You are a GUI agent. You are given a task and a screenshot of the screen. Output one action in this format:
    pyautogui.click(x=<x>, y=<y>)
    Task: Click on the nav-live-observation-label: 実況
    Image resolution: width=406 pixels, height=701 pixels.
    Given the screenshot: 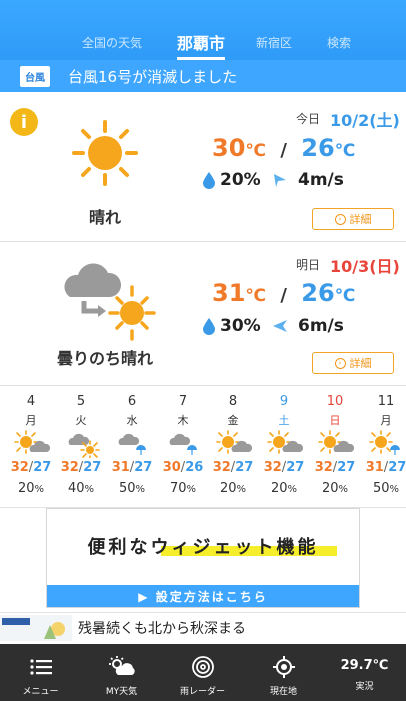 What is the action you would take?
    pyautogui.click(x=364, y=687)
    